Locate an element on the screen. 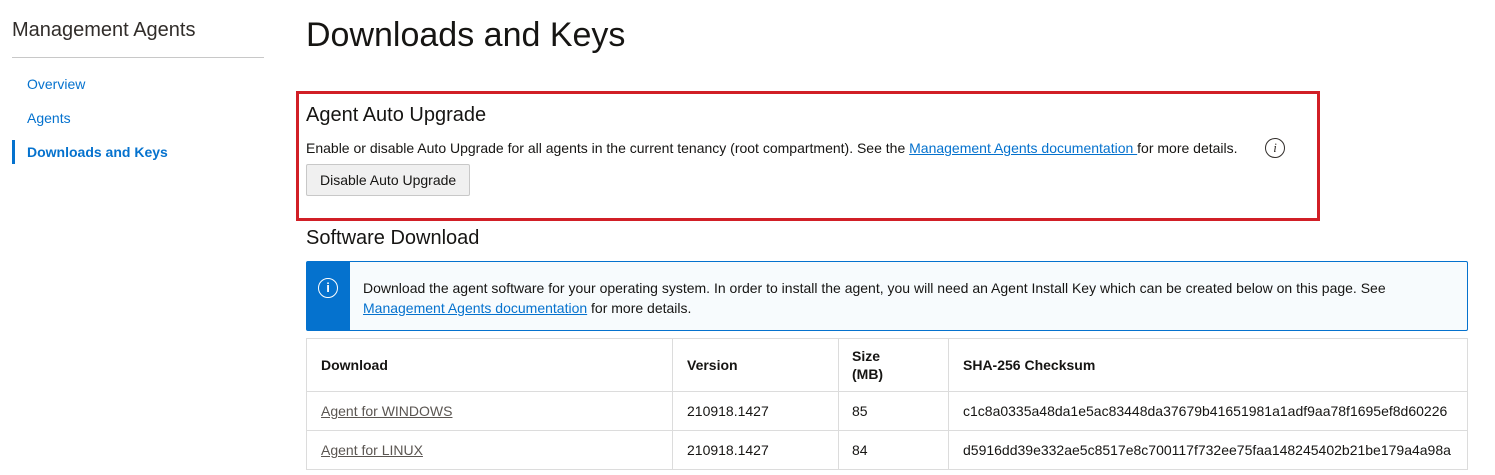 This screenshot has width=1495, height=475. sidebar-item-overview: Overview is located at coordinates (138, 84).